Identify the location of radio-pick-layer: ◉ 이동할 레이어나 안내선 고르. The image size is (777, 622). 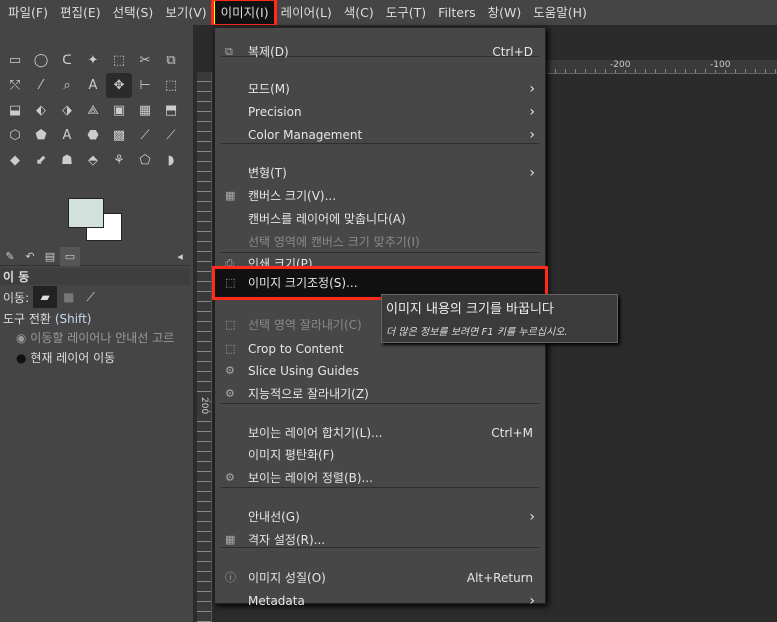
(95, 338).